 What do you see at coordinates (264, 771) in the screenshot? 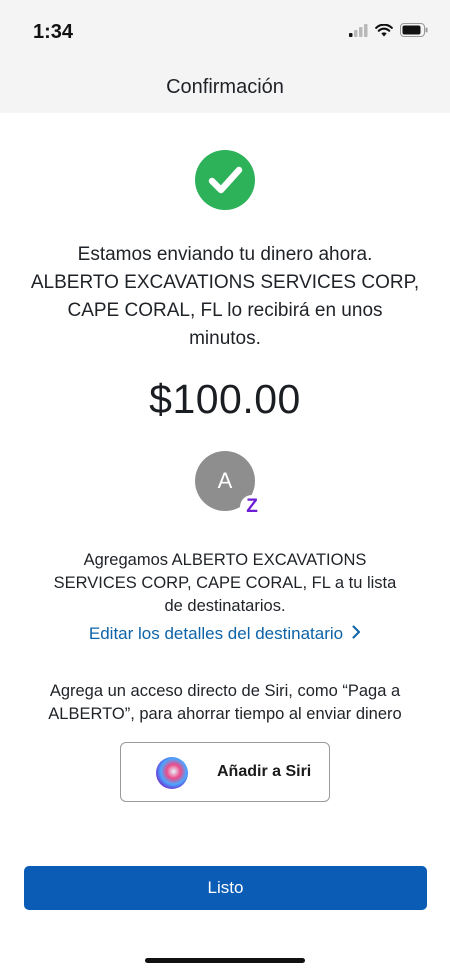
I see `add-to-siri-label: Añadir a Siri` at bounding box center [264, 771].